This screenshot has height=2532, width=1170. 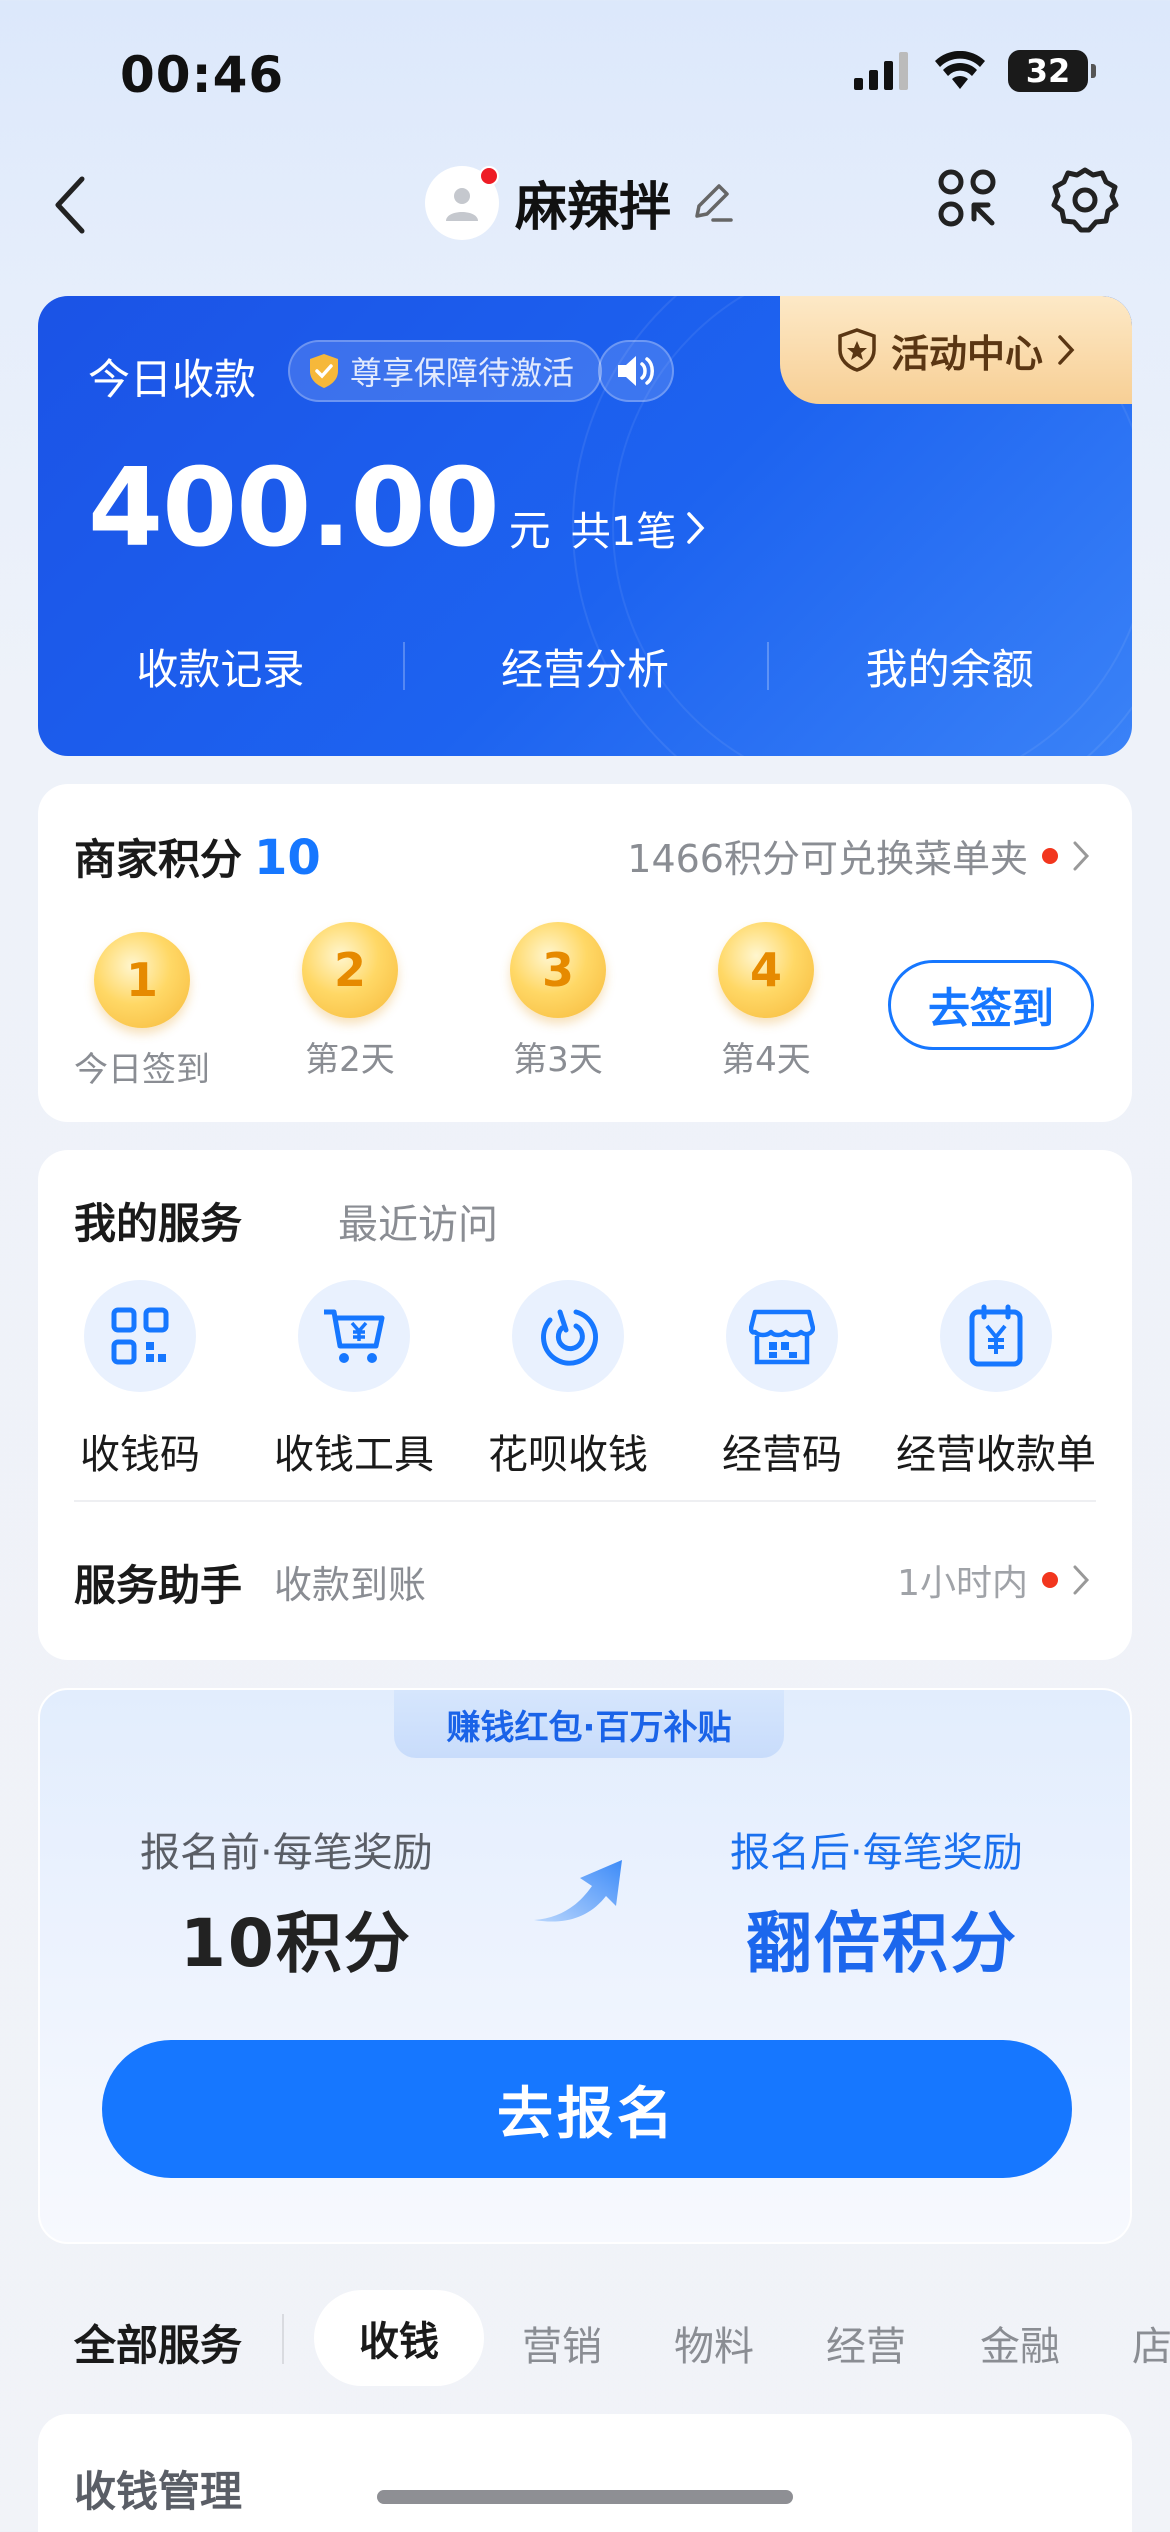 I want to click on coin-icon: 4, so click(x=766, y=970).